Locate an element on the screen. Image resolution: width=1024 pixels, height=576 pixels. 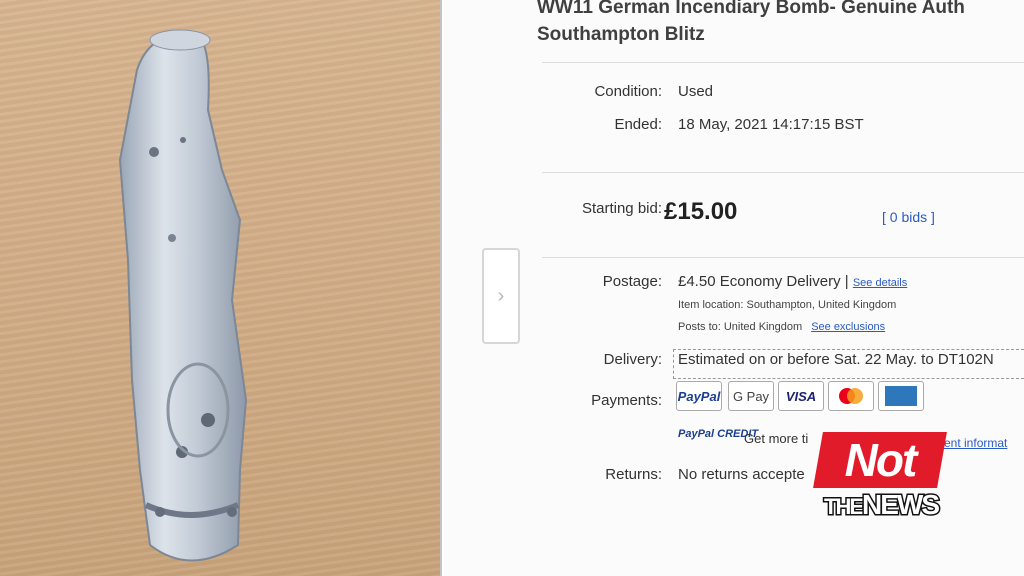
amex-icon is located at coordinates (901, 396).